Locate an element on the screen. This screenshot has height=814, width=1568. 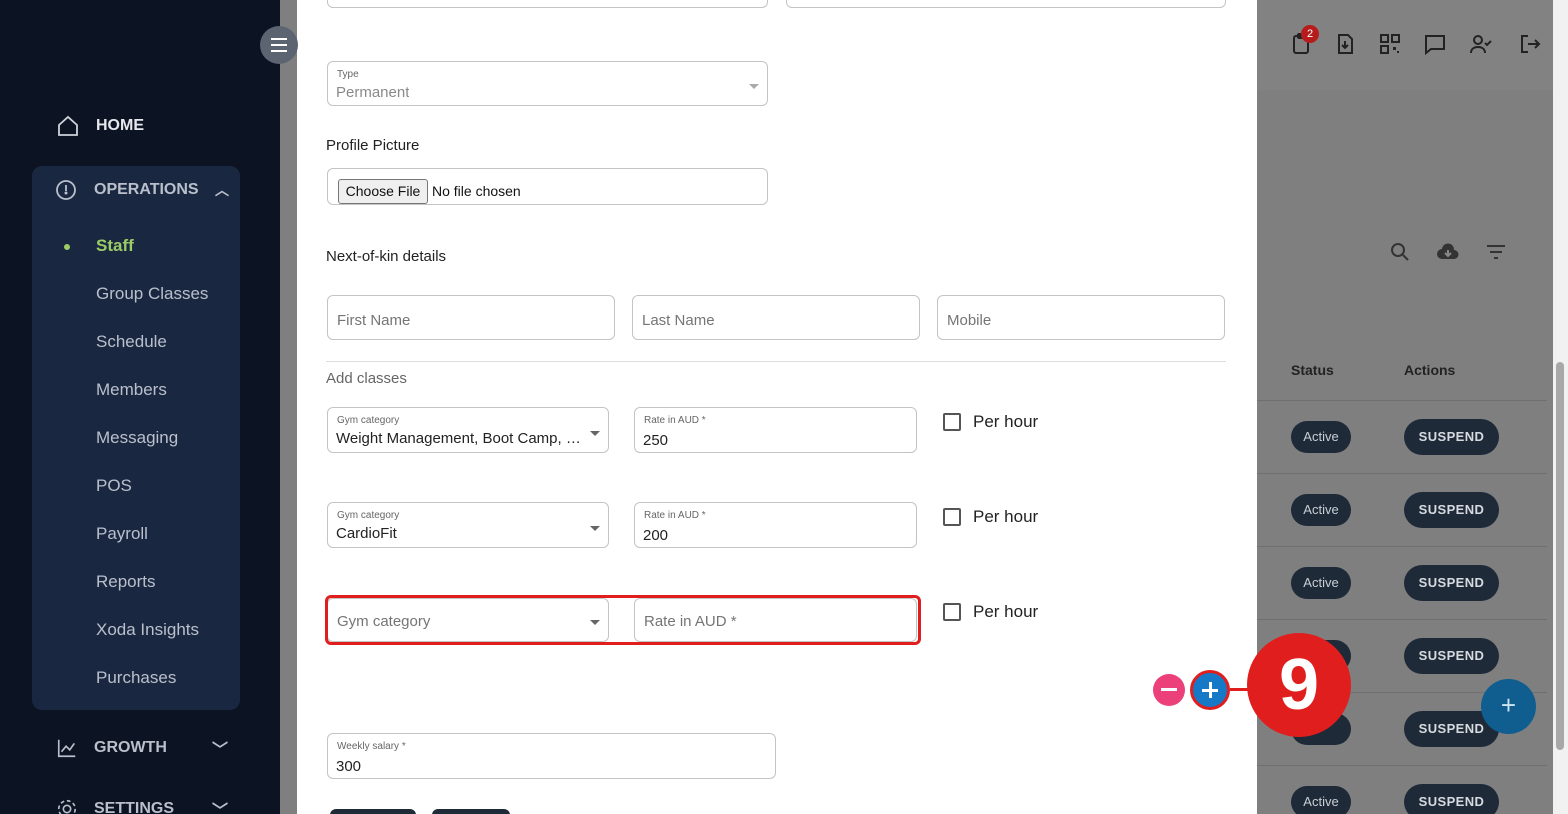
sidebar-item-home: HOME is located at coordinates (100, 126).